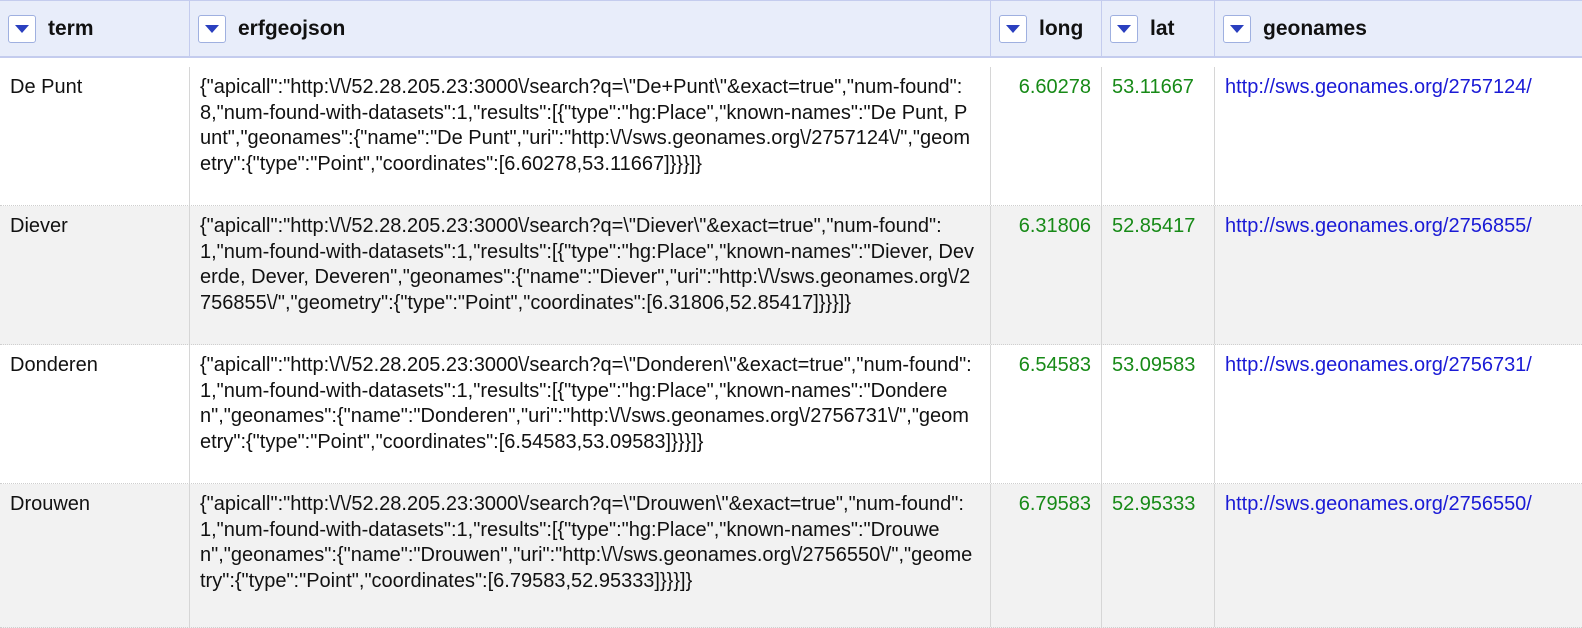 This screenshot has width=1582, height=628. Describe the element at coordinates (1158, 275) in the screenshot. I see `lat-cell: 52.85417` at that location.